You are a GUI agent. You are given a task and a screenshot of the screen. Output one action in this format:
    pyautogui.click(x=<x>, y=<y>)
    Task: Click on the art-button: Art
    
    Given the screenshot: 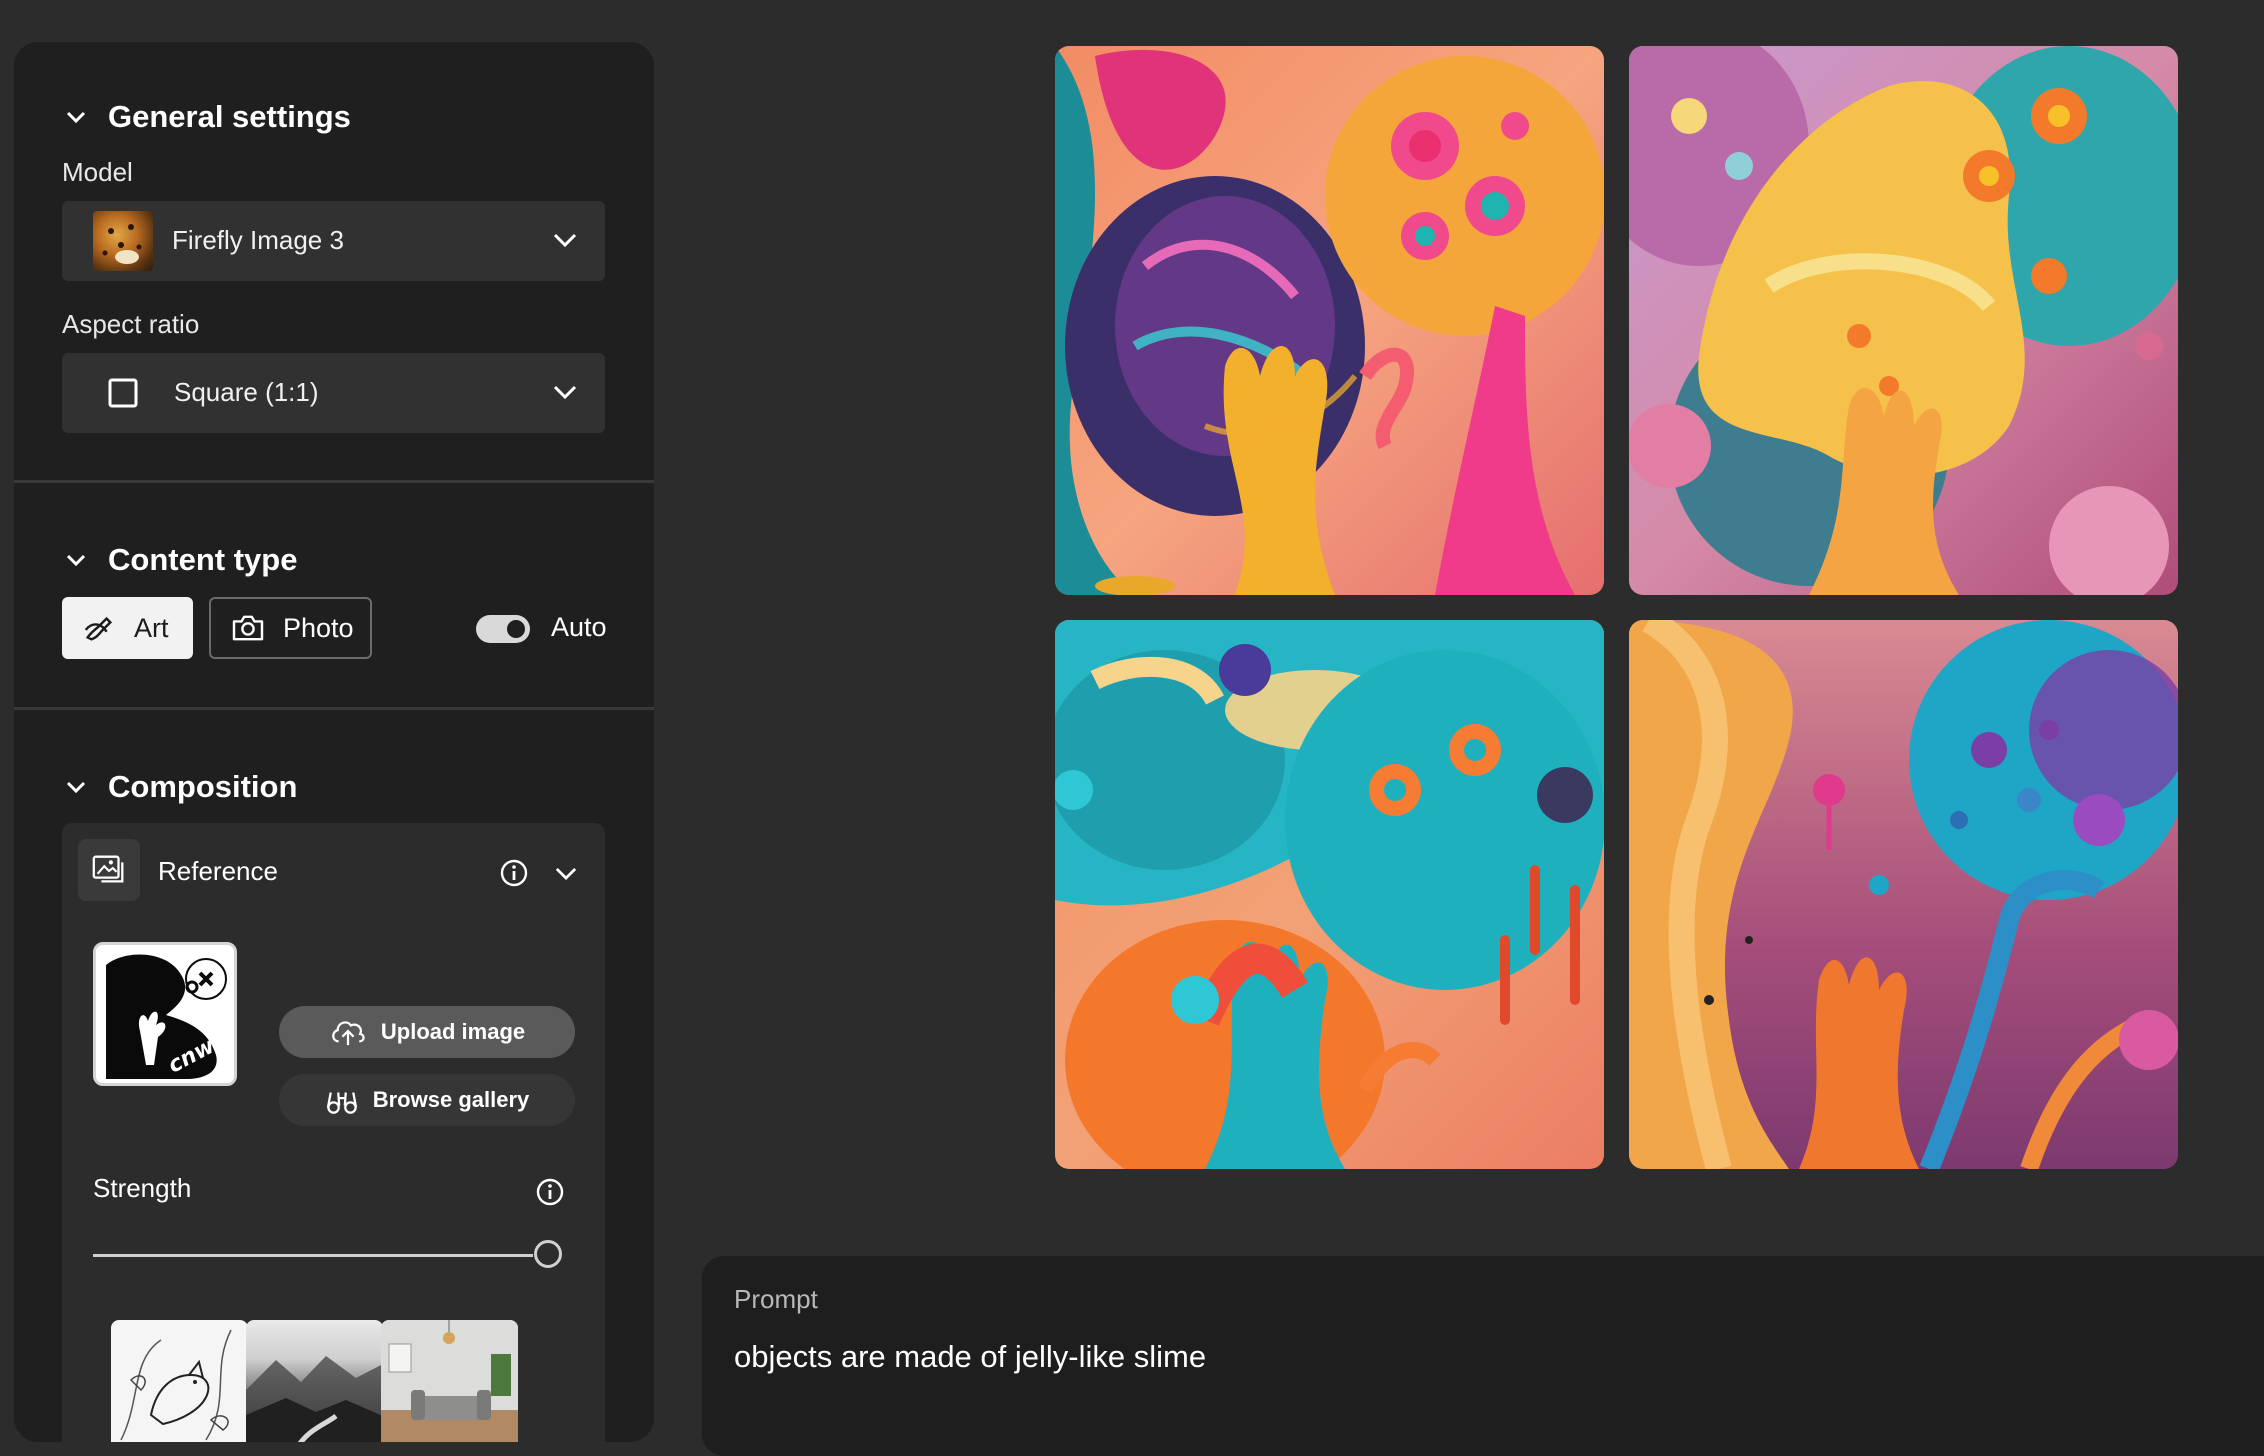 What is the action you would take?
    pyautogui.click(x=127, y=628)
    